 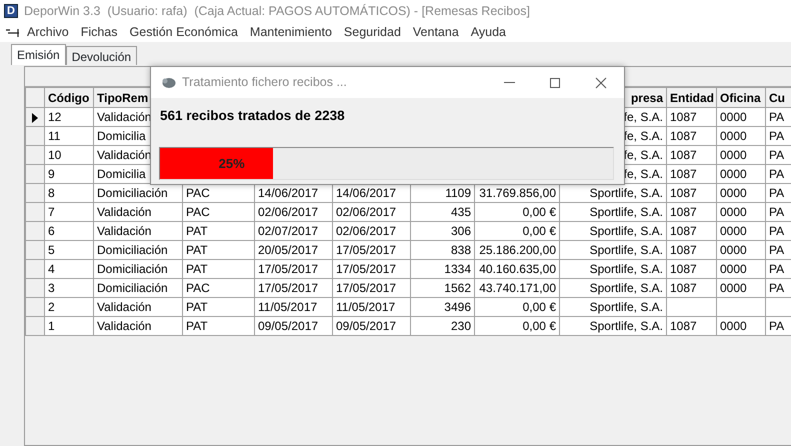 I want to click on table-cell: 43.740.171,00, so click(x=517, y=288).